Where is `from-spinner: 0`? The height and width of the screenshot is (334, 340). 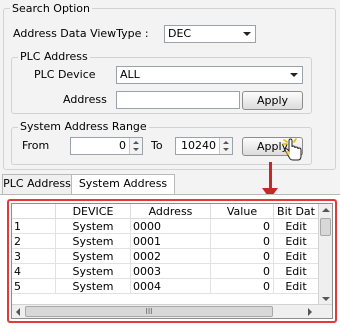 from-spinner: 0 is located at coordinates (106, 146).